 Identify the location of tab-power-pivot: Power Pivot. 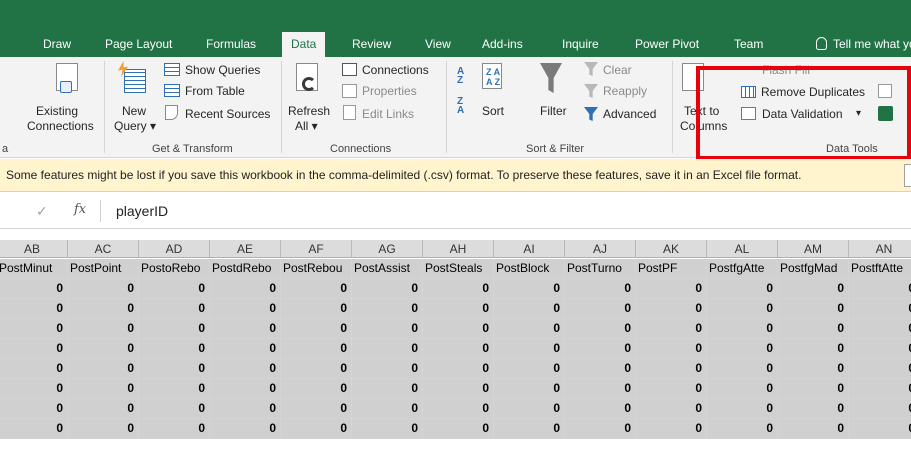
(667, 44).